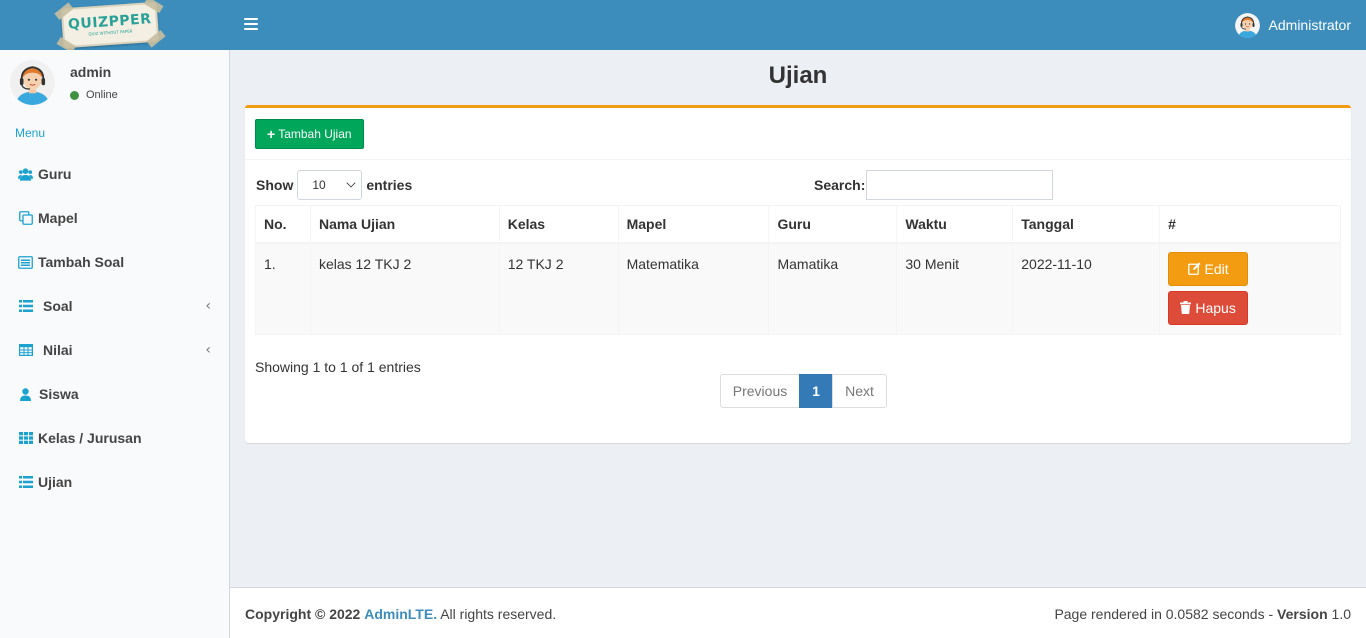  I want to click on rights-text: All rights reserved., so click(498, 614).